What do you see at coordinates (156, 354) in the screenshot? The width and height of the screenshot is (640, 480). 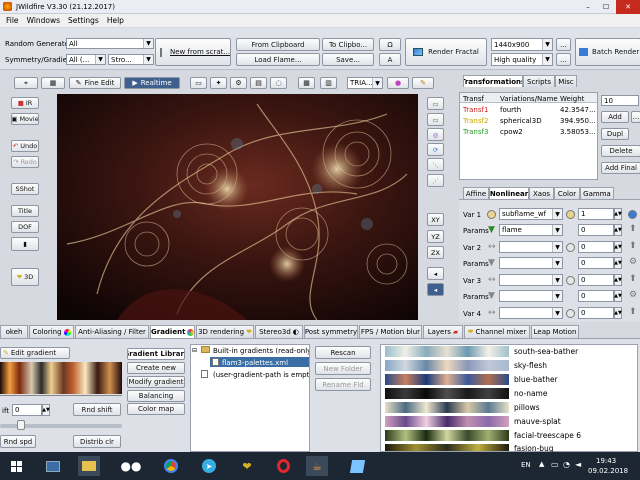 I see `gradient-library-button: Gradient Library` at bounding box center [156, 354].